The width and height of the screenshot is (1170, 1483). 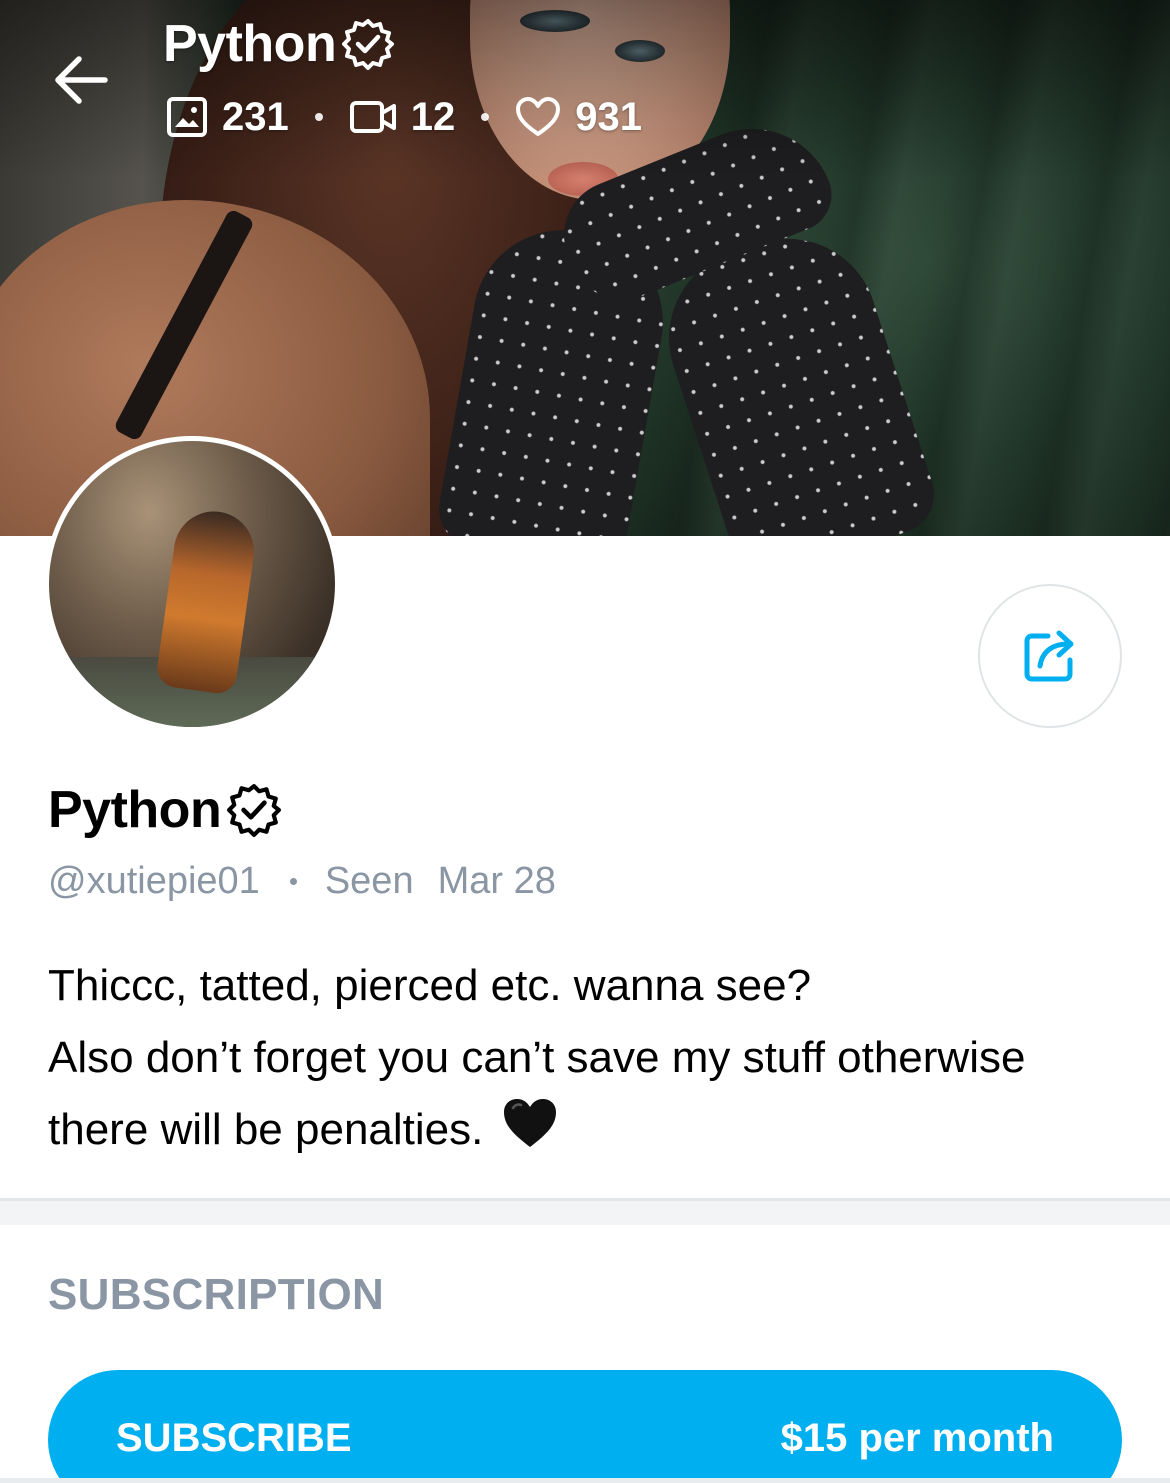 I want to click on videos-count: 12, so click(x=433, y=116).